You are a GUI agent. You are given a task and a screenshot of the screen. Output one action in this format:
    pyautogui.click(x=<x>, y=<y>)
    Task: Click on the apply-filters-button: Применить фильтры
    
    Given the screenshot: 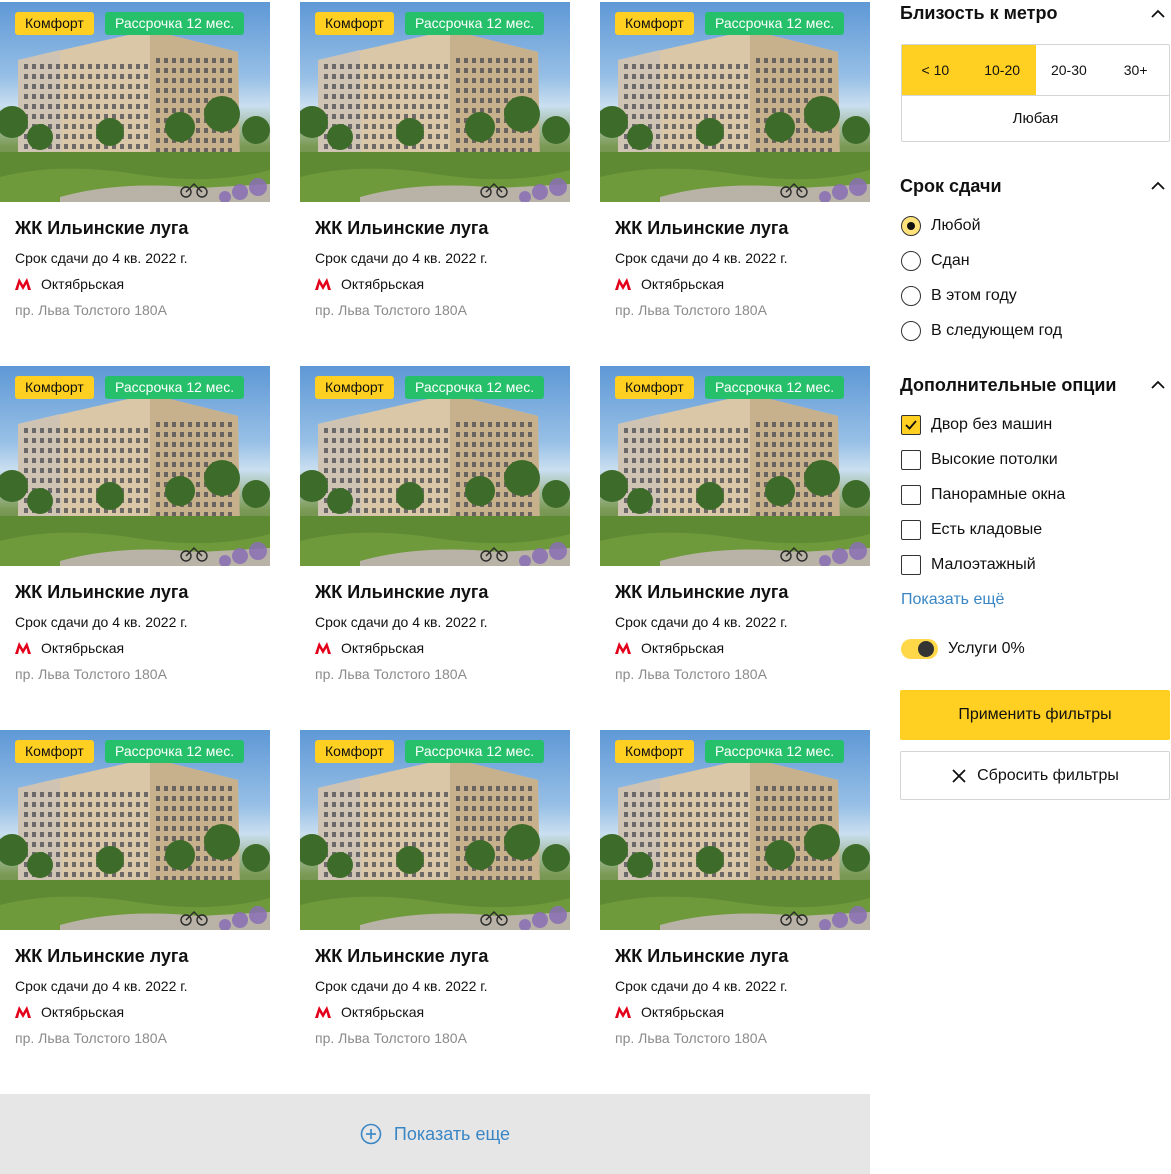 What is the action you would take?
    pyautogui.click(x=1035, y=715)
    